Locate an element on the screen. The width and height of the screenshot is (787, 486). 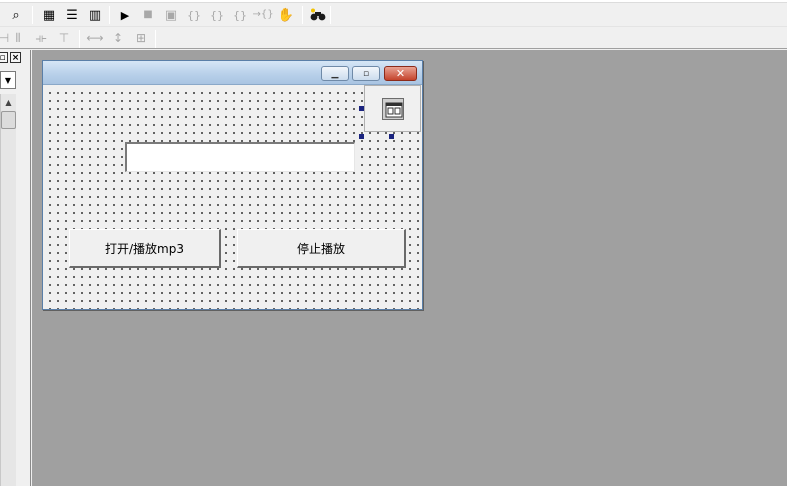
timer-icon is located at coordinates (392, 108).